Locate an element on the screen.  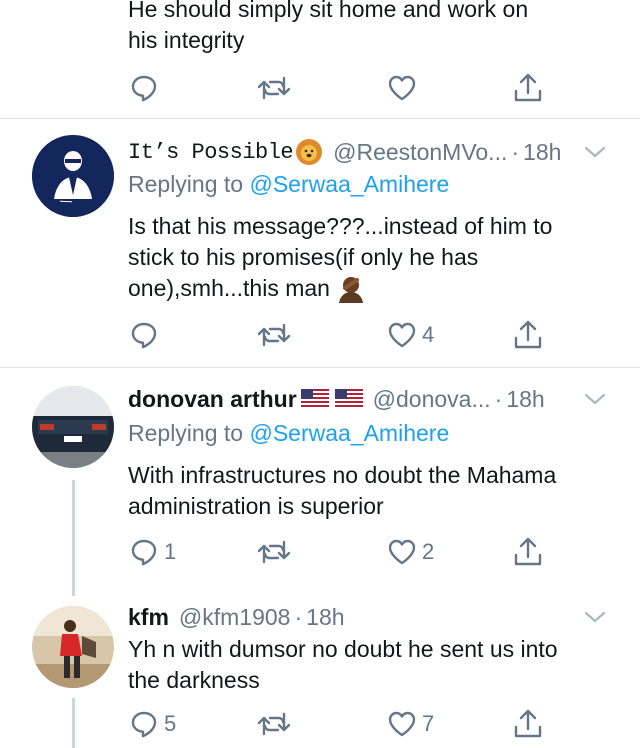
person-facepalming-icon is located at coordinates (350, 289).